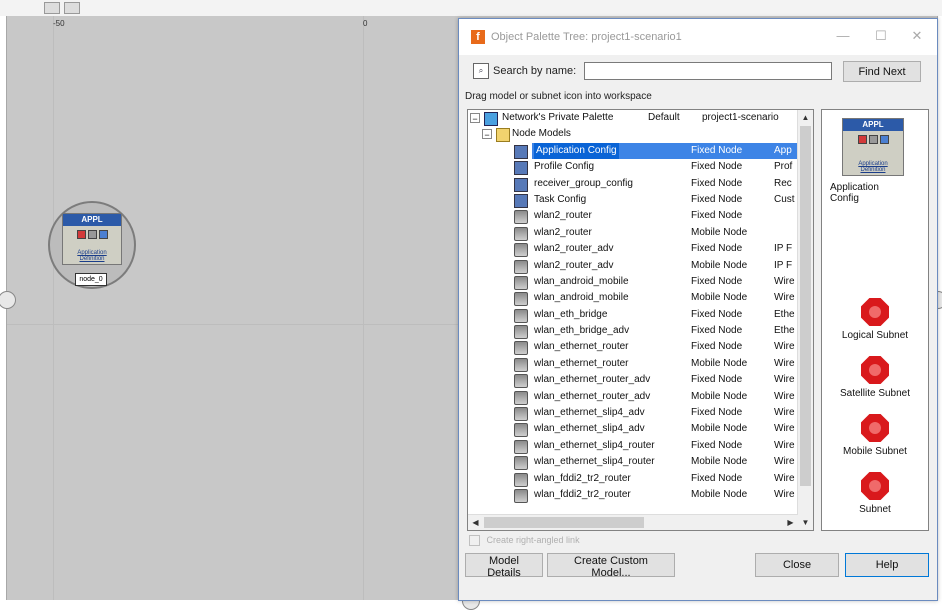  What do you see at coordinates (633, 298) in the screenshot?
I see `tree-row: wlan_android_mobile Mobile Node Wire` at bounding box center [633, 298].